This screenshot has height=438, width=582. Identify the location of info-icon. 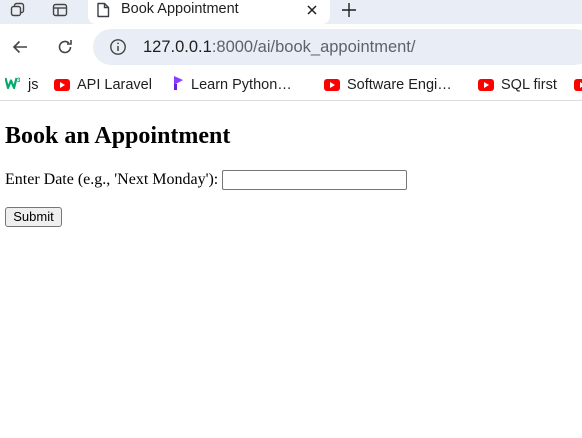
(118, 47).